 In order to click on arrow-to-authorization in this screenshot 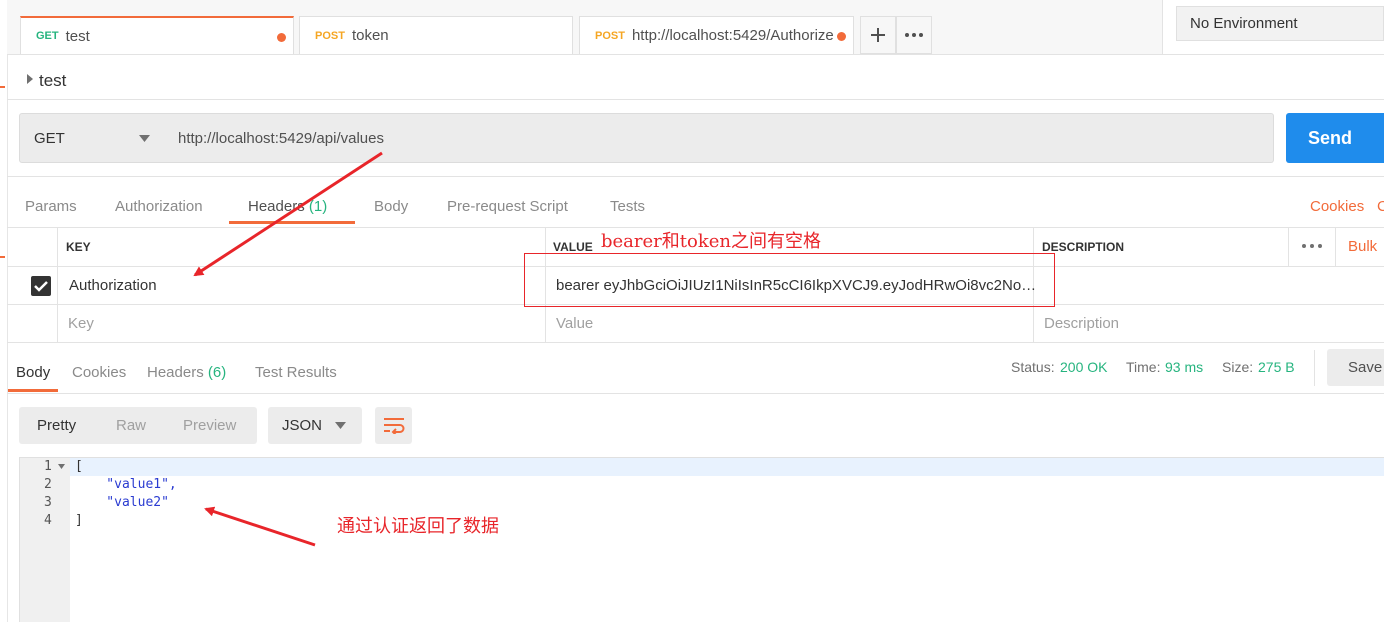, I will do `click(288, 214)`.